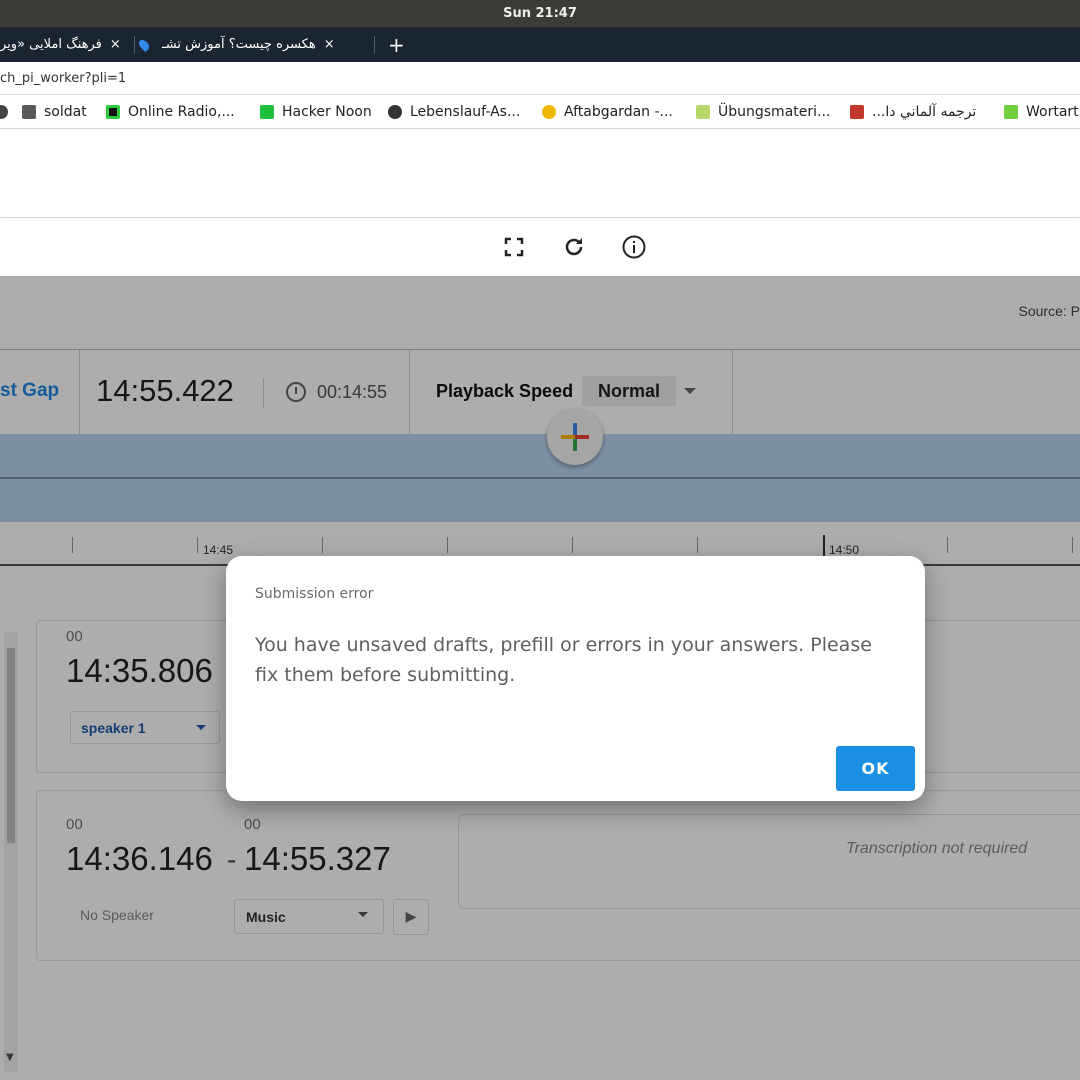 Image resolution: width=1080 pixels, height=1080 pixels. Describe the element at coordinates (549, 112) in the screenshot. I see `sunflower-icon` at that location.